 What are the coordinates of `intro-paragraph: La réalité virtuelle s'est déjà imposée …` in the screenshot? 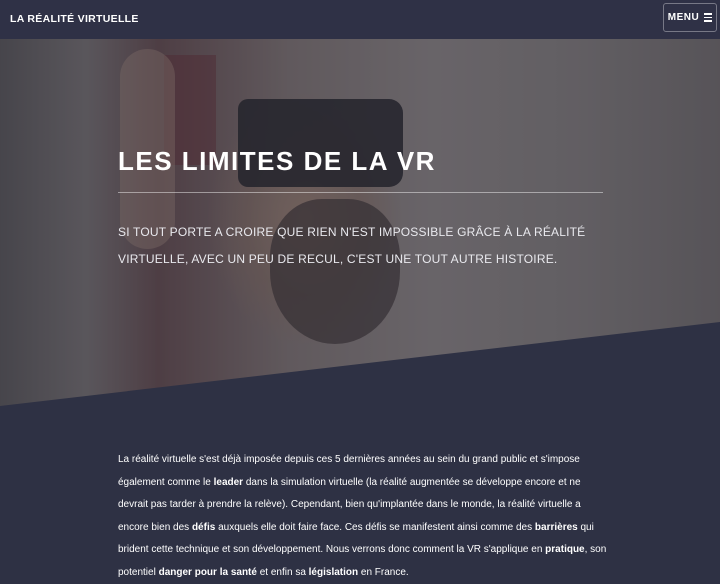 It's located at (362, 516).